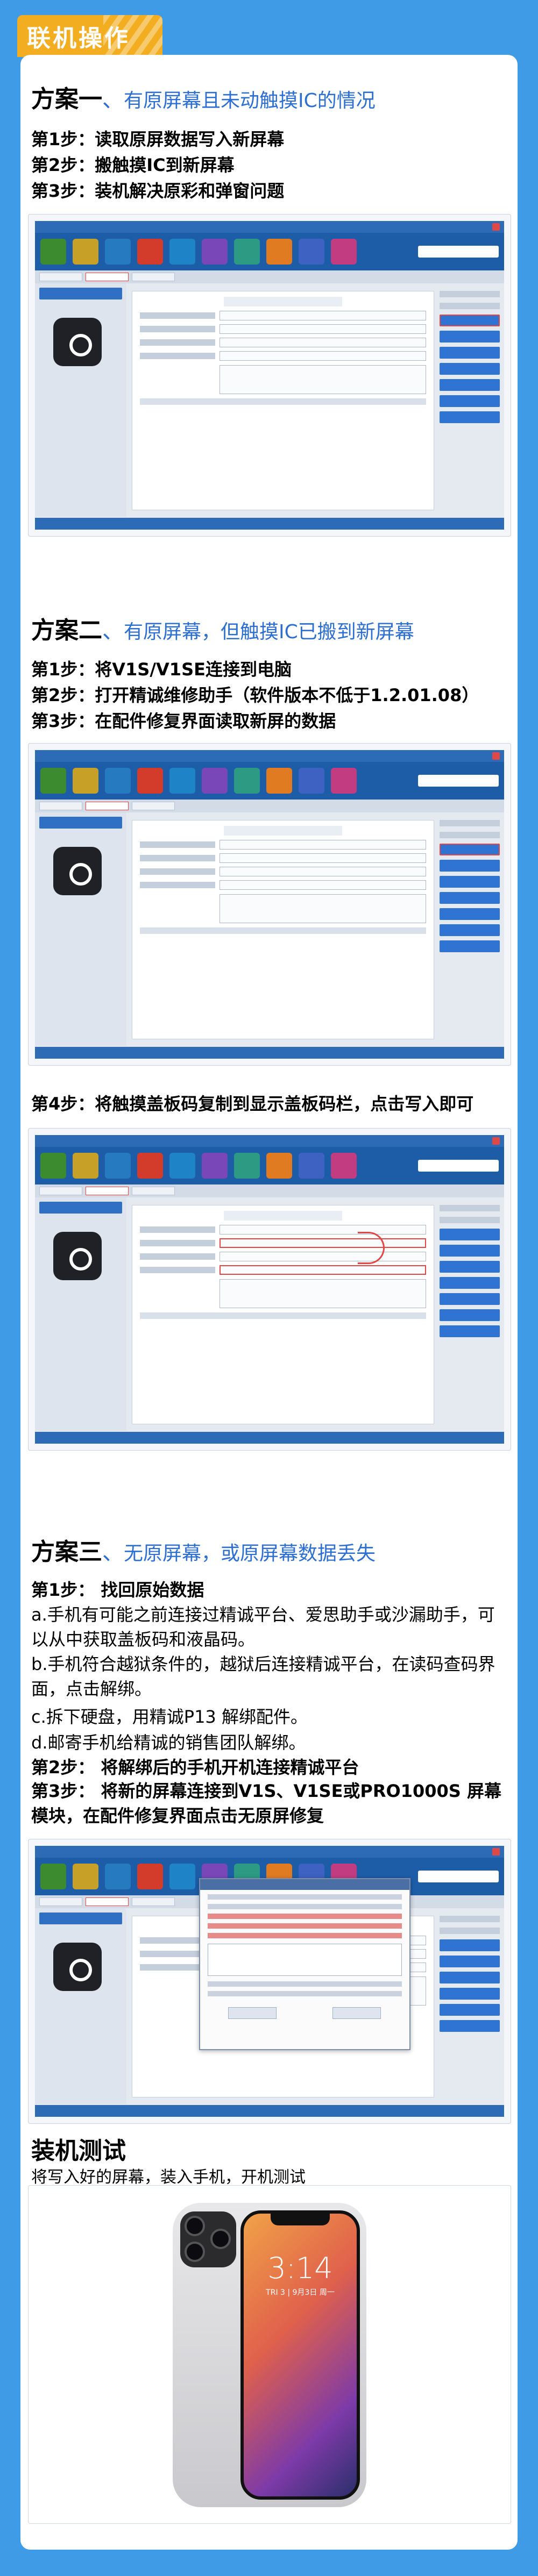 The image size is (538, 2576). What do you see at coordinates (305, 1960) in the screenshot?
I see `dialog-input` at bounding box center [305, 1960].